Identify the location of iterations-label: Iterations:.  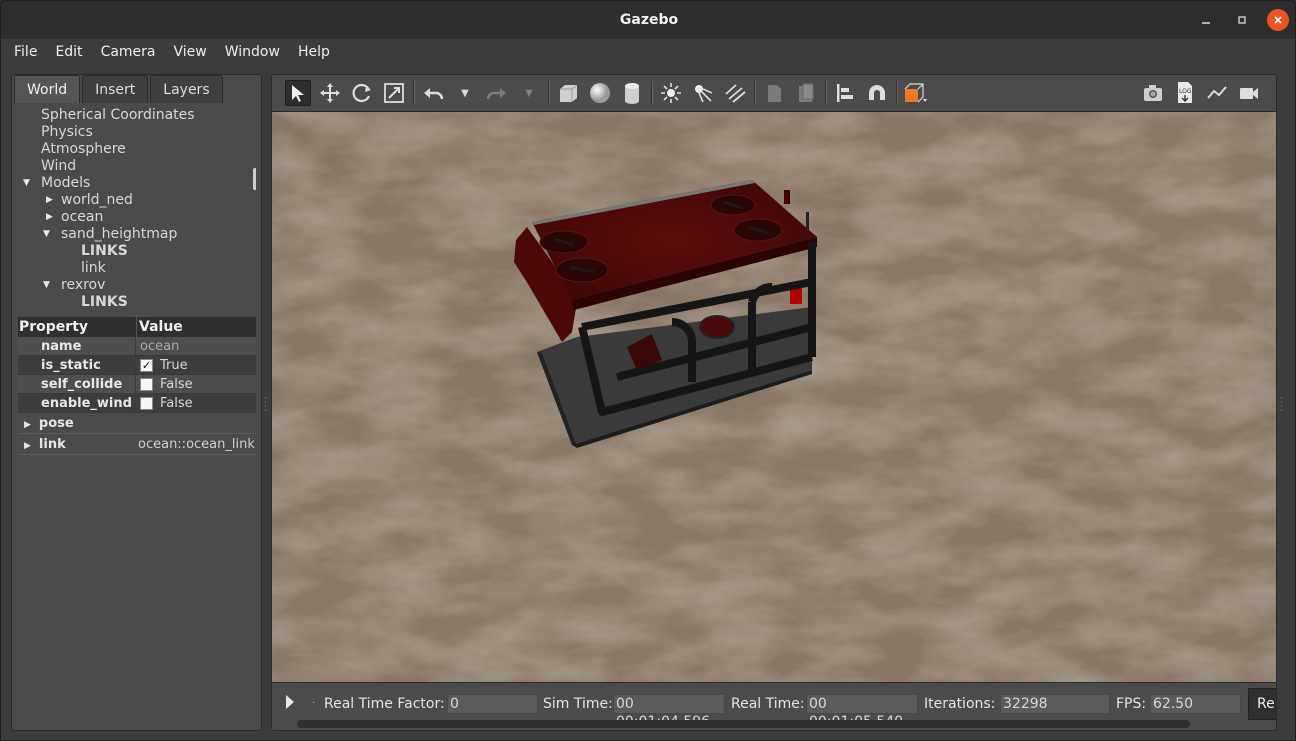
(960, 704).